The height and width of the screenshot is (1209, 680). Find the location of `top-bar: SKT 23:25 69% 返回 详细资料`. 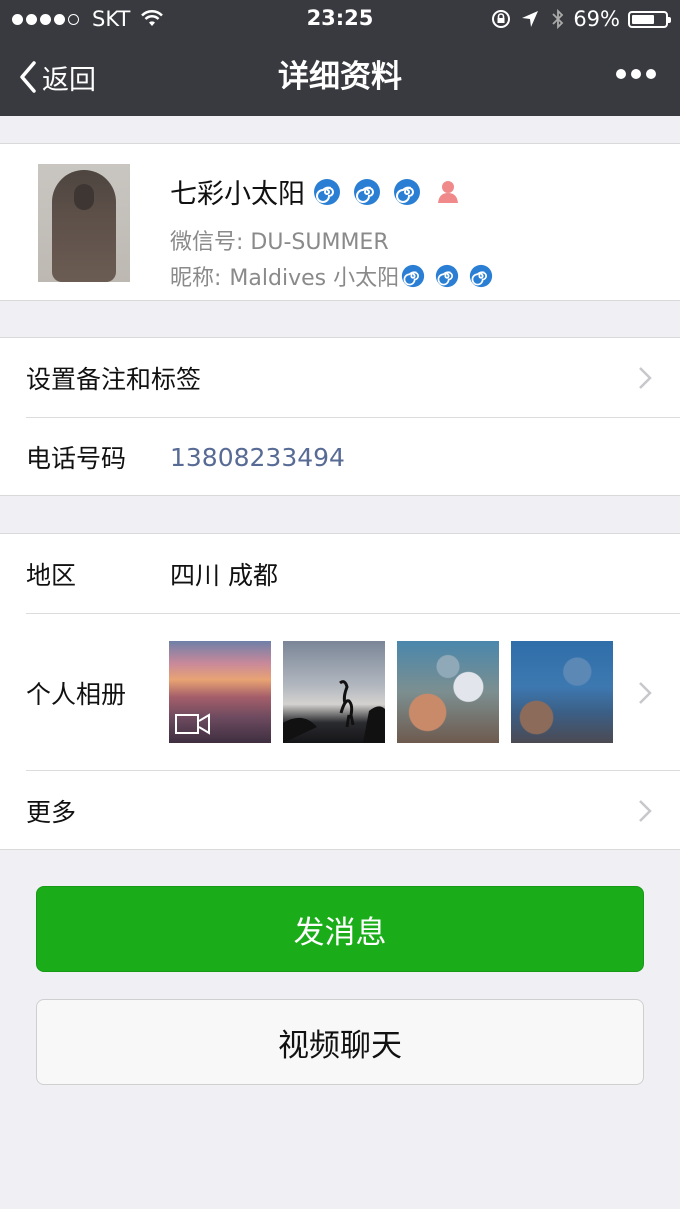

top-bar: SKT 23:25 69% 返回 详细资料 is located at coordinates (340, 58).